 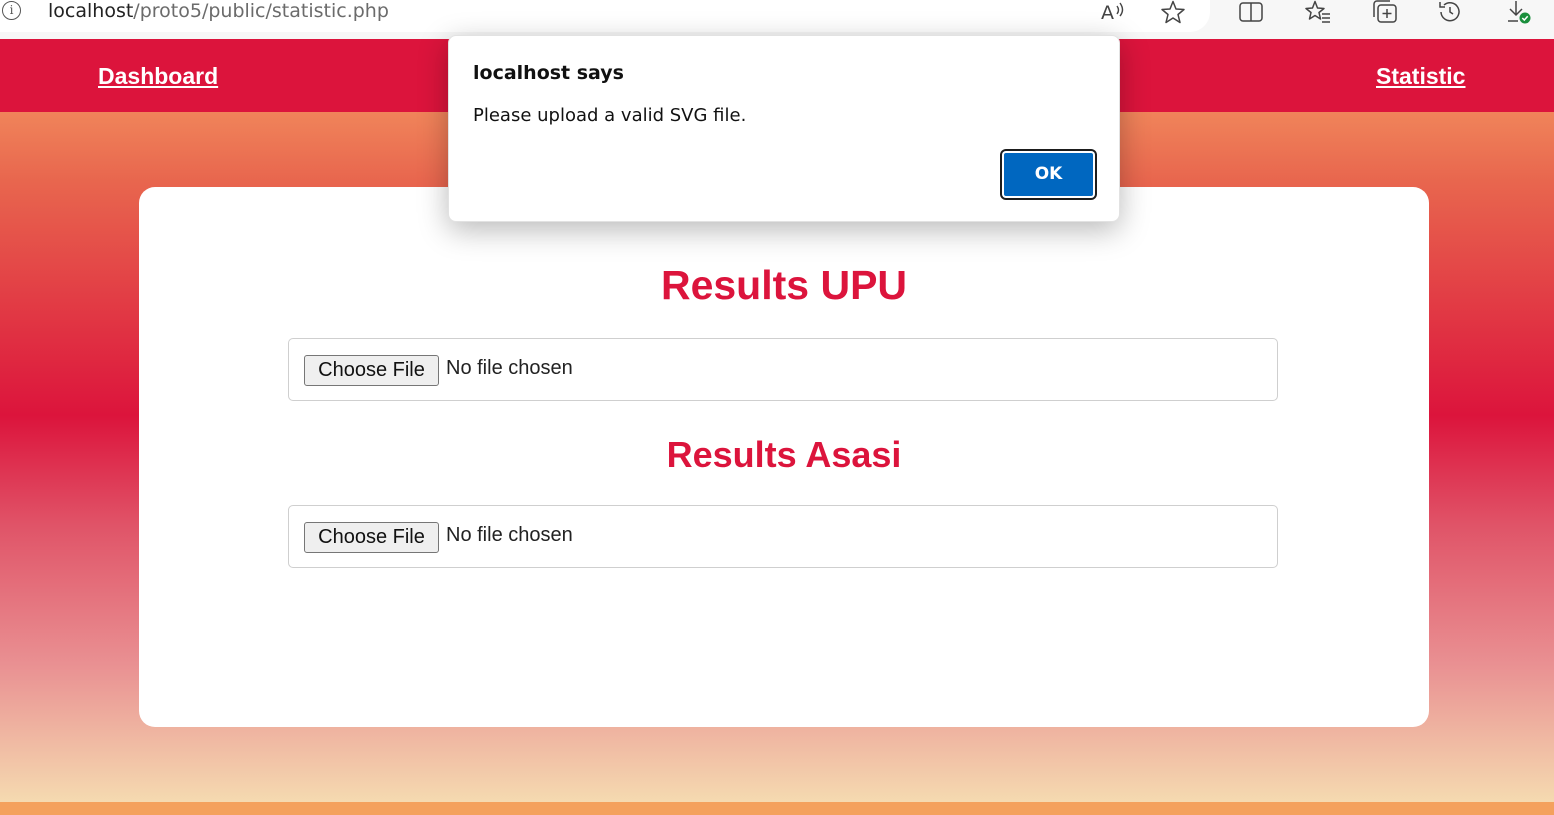 I want to click on upu-file-upload: Choose File No file chosen, so click(x=783, y=369).